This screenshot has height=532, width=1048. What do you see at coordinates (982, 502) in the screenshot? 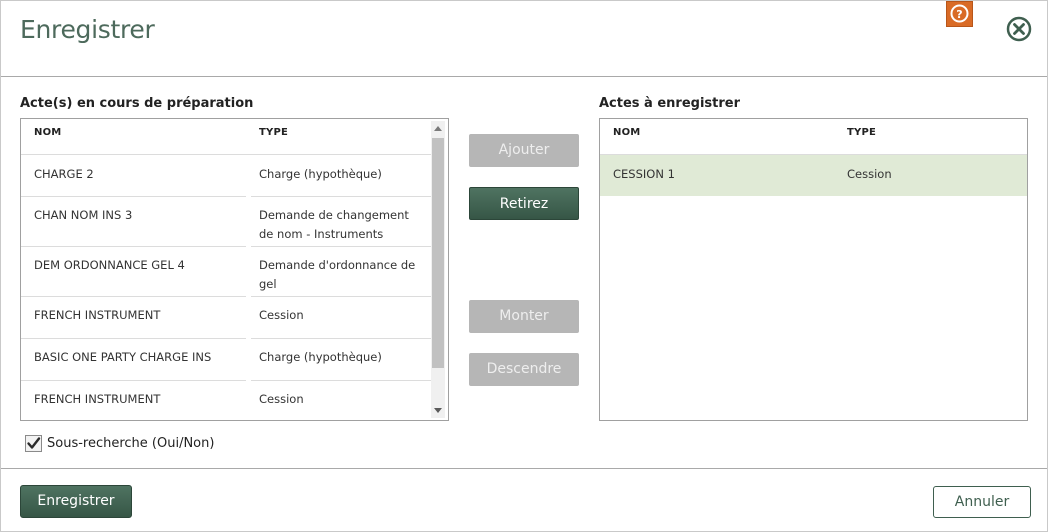
I see `cancel-button: Annuler` at bounding box center [982, 502].